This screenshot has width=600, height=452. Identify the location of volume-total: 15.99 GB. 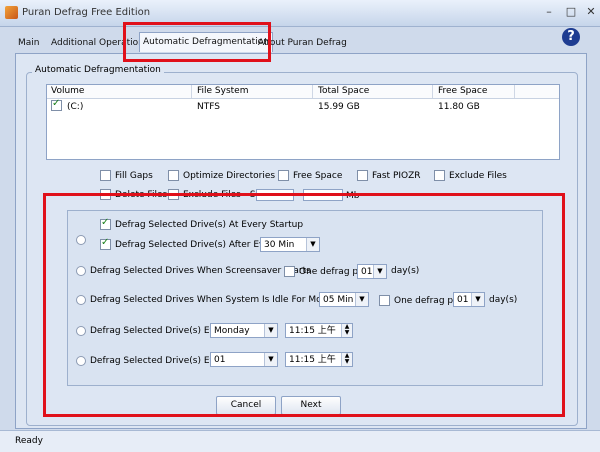
(339, 107).